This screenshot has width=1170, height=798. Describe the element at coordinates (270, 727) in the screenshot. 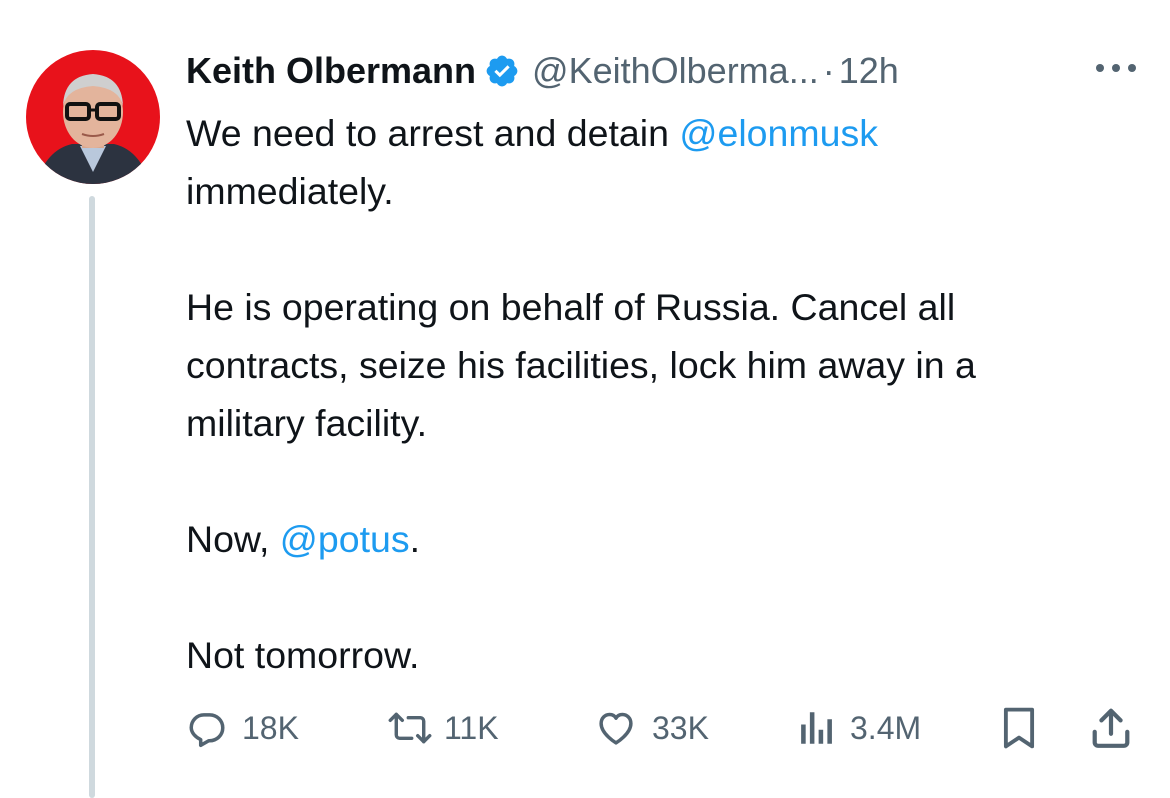

I see `reply-count: 18K` at that location.